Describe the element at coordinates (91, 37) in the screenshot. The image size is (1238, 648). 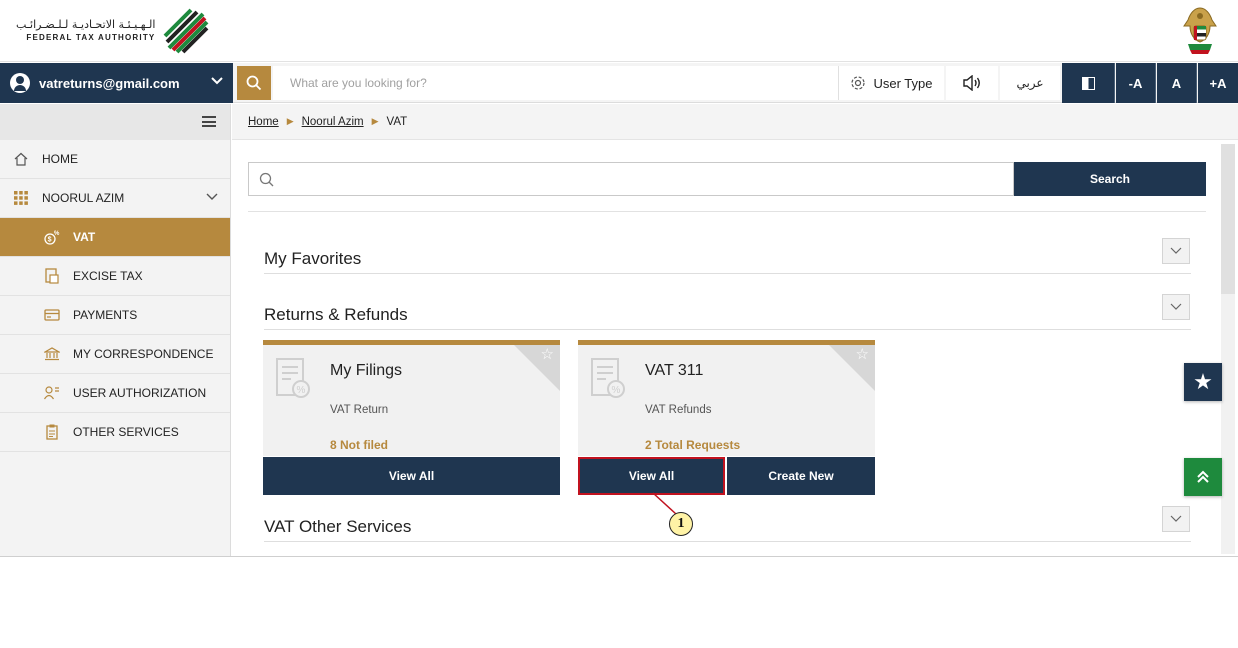
I see `logo-english-text: FEDERAL TAX AUTHORITY` at that location.